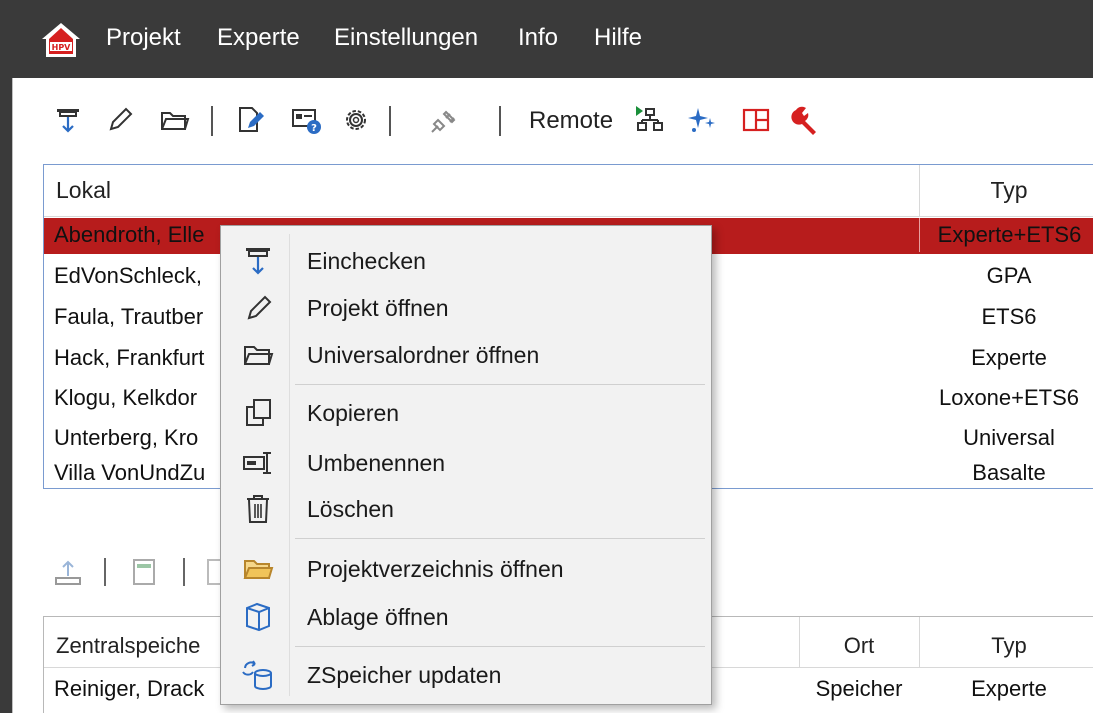 The height and width of the screenshot is (713, 1093). What do you see at coordinates (83, 191) in the screenshot?
I see `column-header-lokal: Lokal` at bounding box center [83, 191].